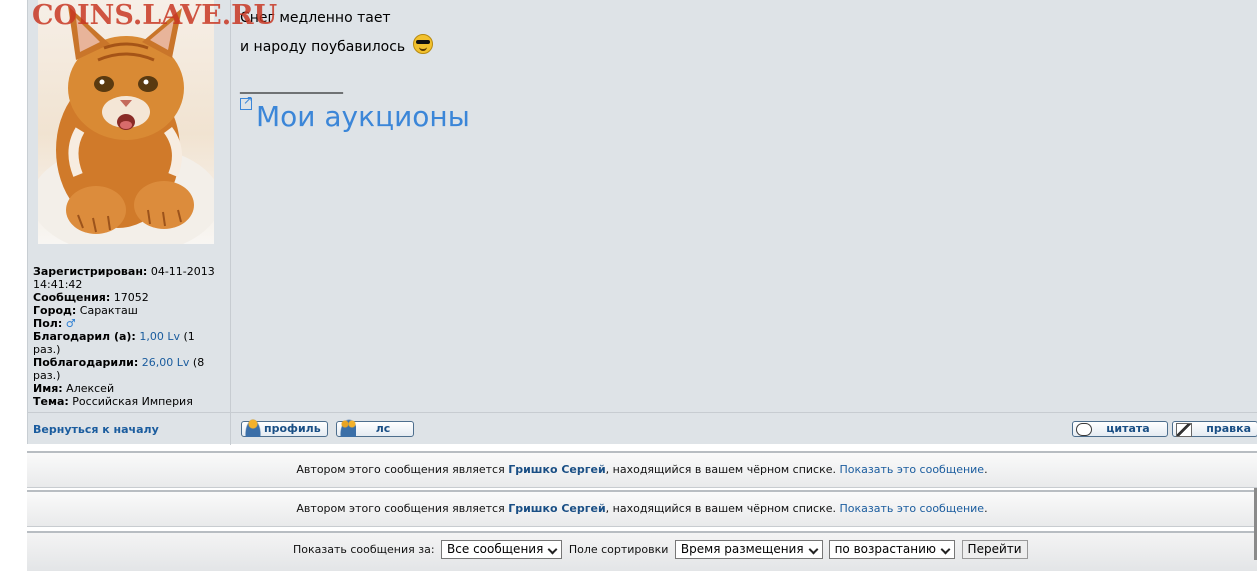 The height and width of the screenshot is (571, 1257). What do you see at coordinates (323, 47) in the screenshot?
I see `post-line-2: и народу поубавилось` at bounding box center [323, 47].